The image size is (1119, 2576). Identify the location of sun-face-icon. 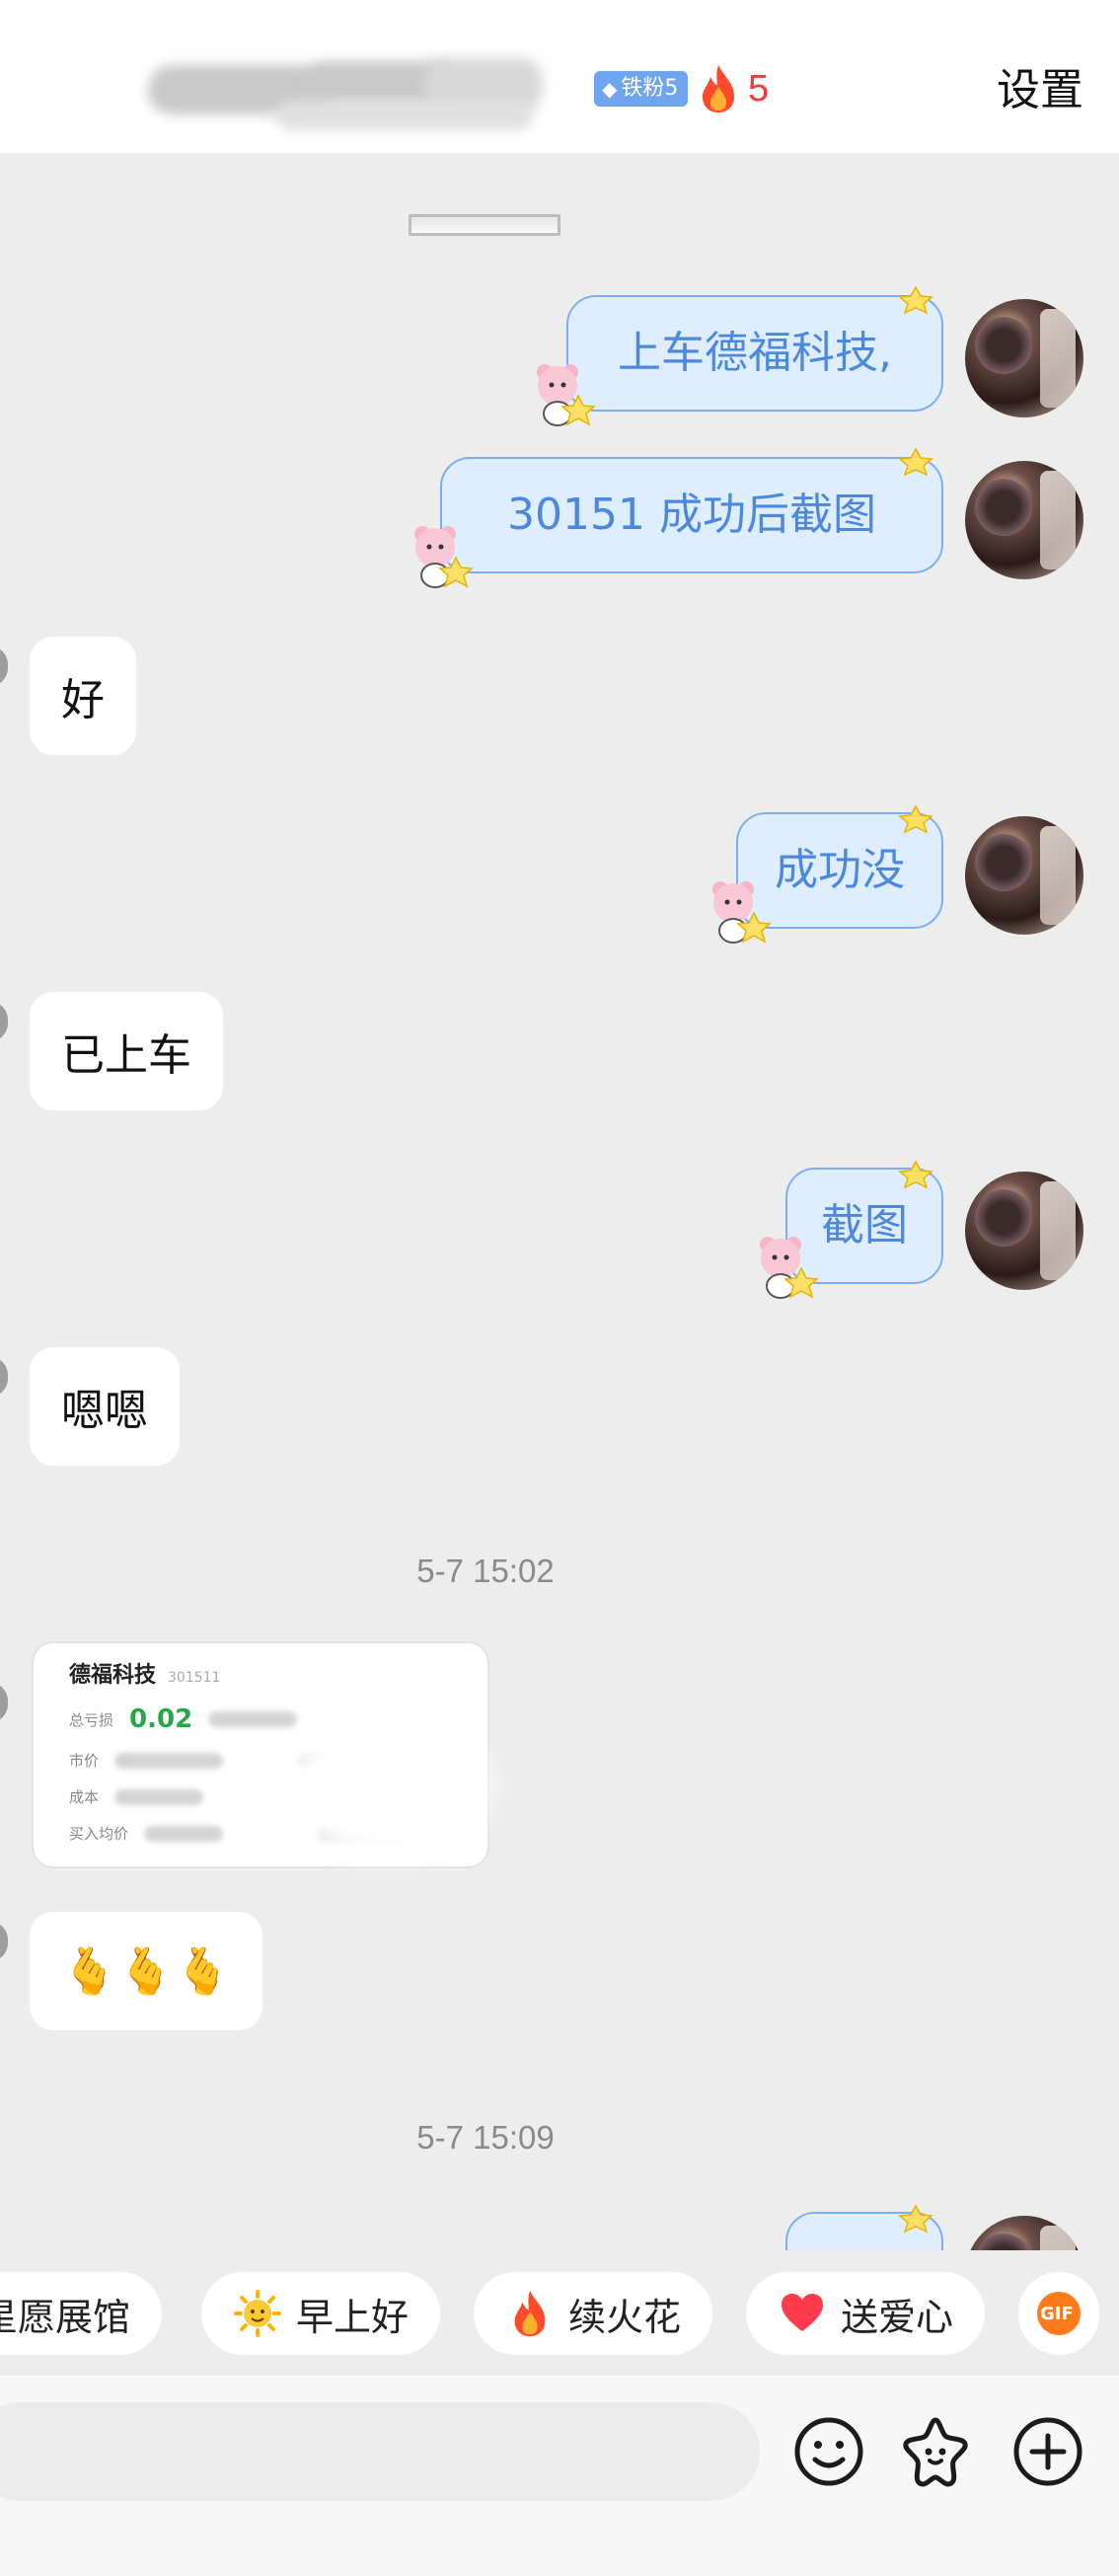
(257, 2313).